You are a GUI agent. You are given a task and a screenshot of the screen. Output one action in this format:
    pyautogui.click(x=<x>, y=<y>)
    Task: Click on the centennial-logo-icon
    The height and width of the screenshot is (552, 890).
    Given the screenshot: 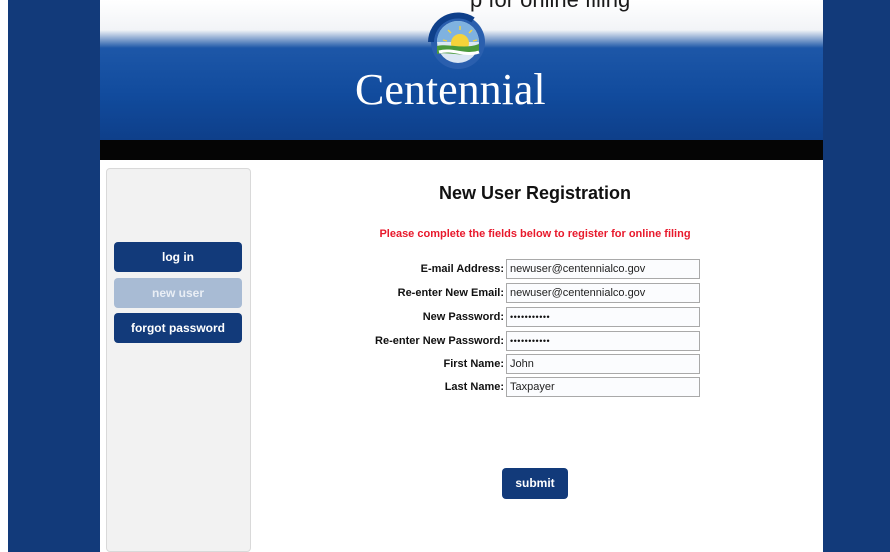 What is the action you would take?
    pyautogui.click(x=456, y=40)
    